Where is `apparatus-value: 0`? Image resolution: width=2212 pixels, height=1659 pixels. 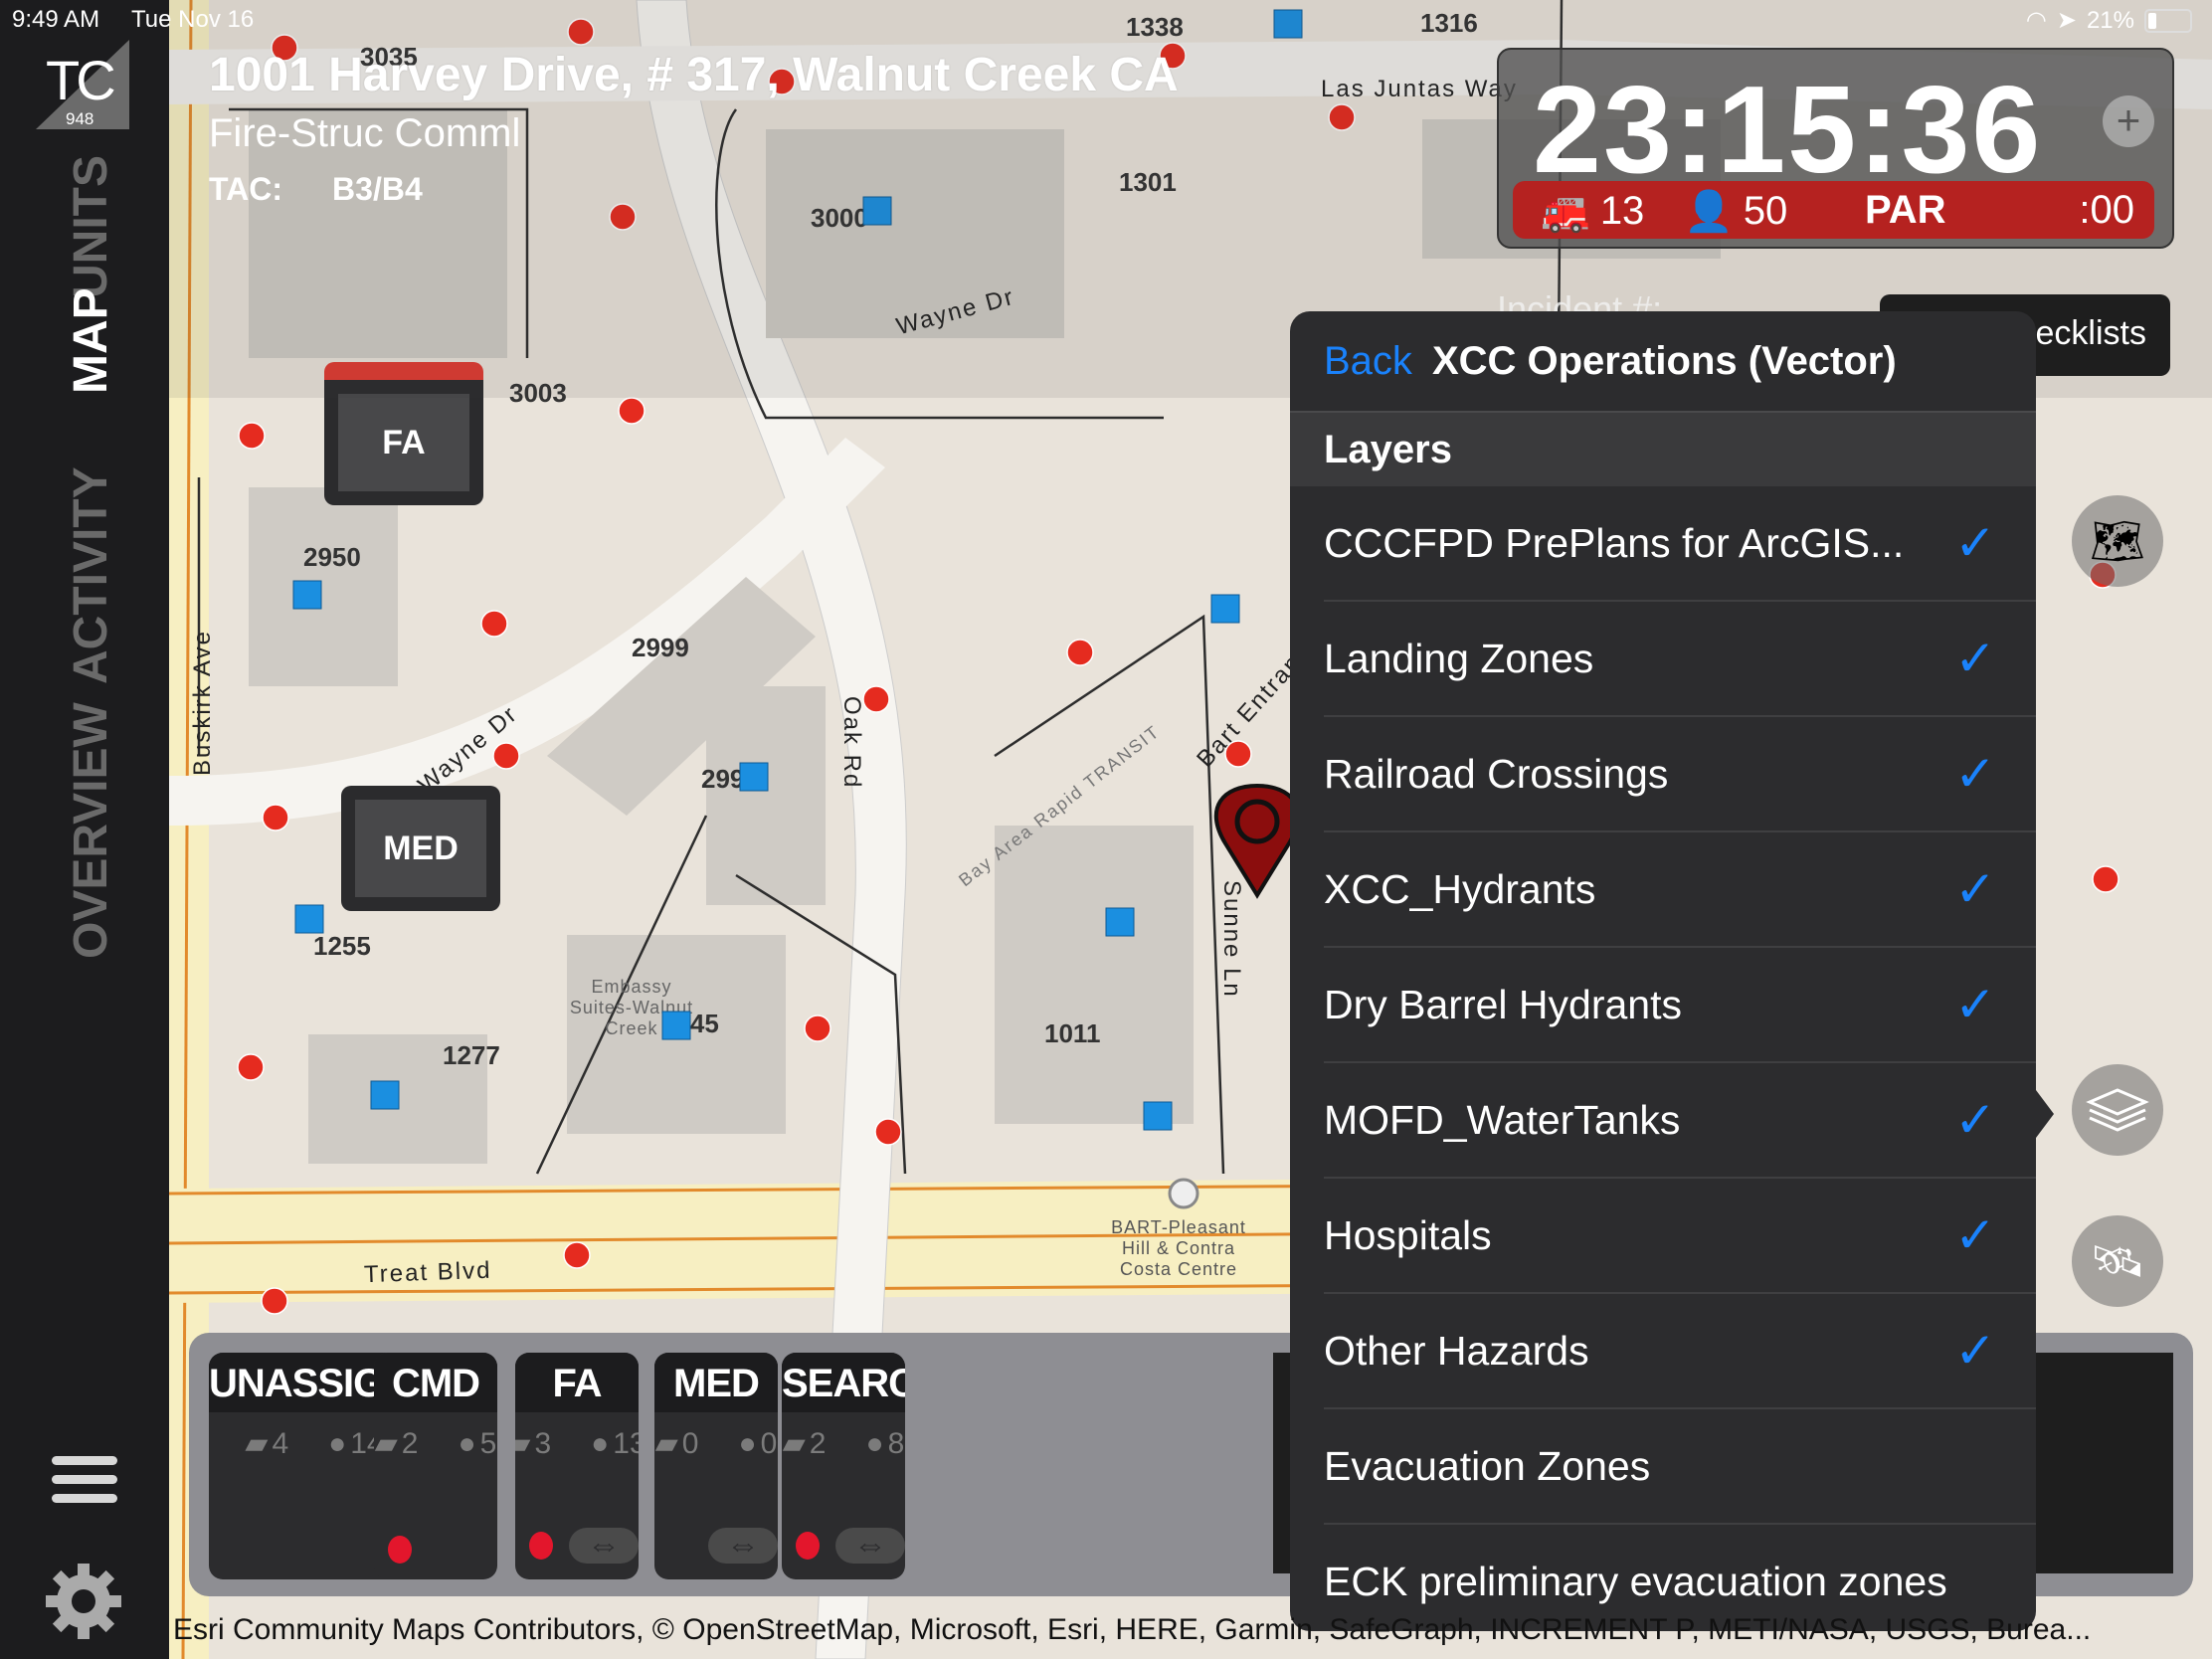
apparatus-value: 0 is located at coordinates (690, 1443).